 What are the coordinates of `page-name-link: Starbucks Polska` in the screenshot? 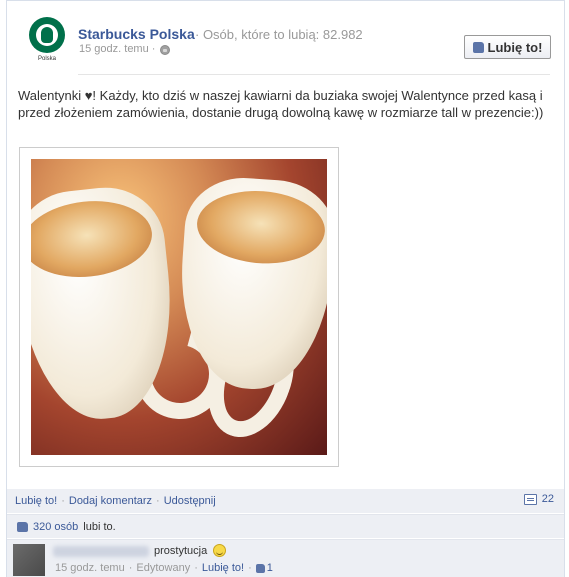 It's located at (136, 34).